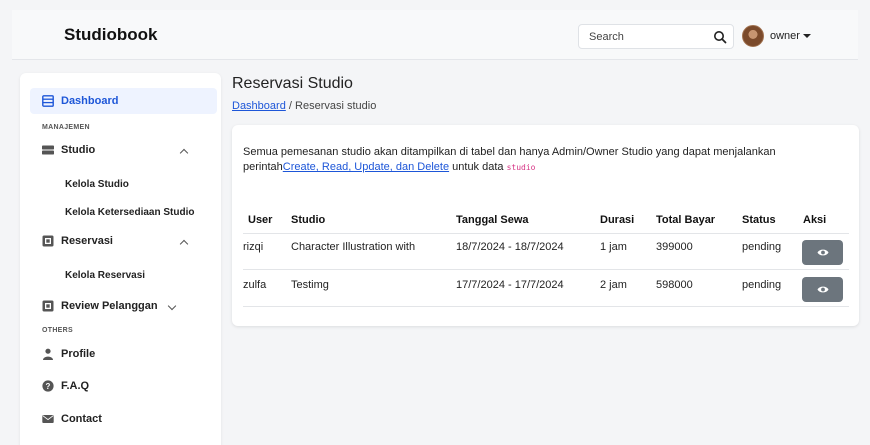  Describe the element at coordinates (255, 285) in the screenshot. I see `cell-user: zulfa` at that location.